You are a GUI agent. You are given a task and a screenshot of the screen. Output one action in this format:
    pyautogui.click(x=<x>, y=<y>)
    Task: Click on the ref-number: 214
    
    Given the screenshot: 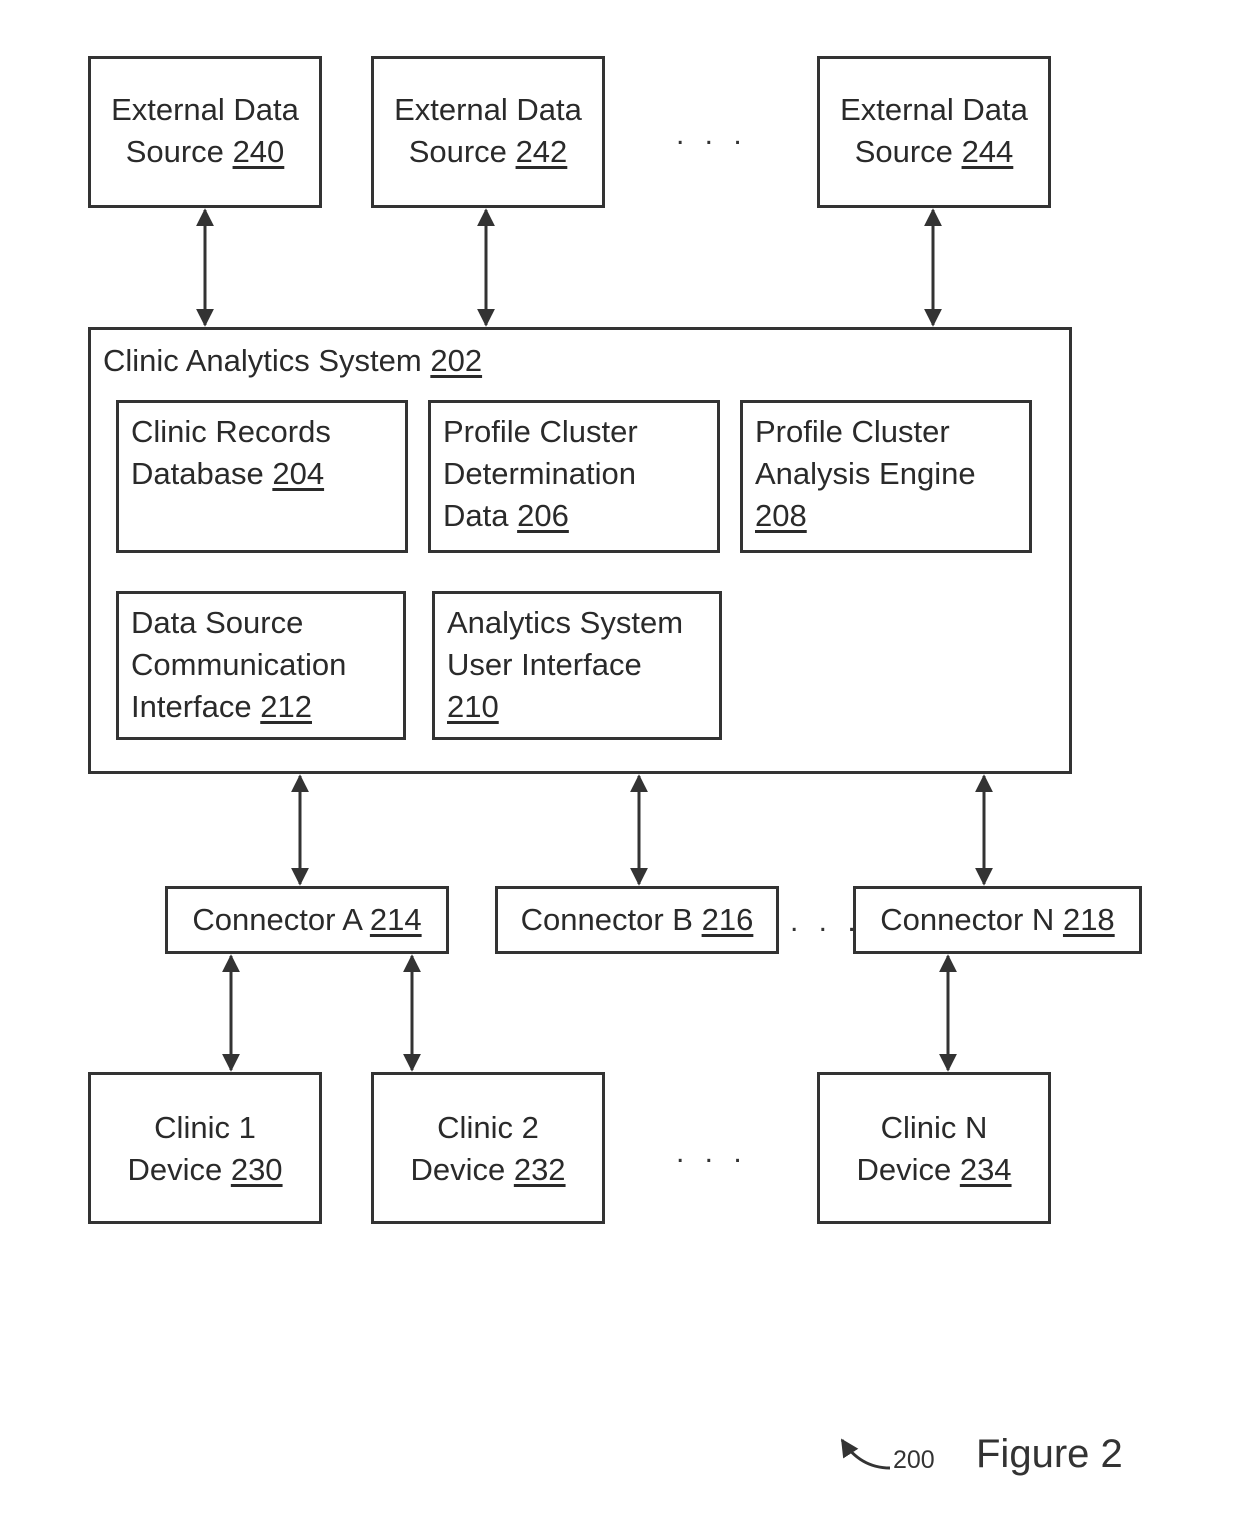 What is the action you would take?
    pyautogui.click(x=395, y=919)
    